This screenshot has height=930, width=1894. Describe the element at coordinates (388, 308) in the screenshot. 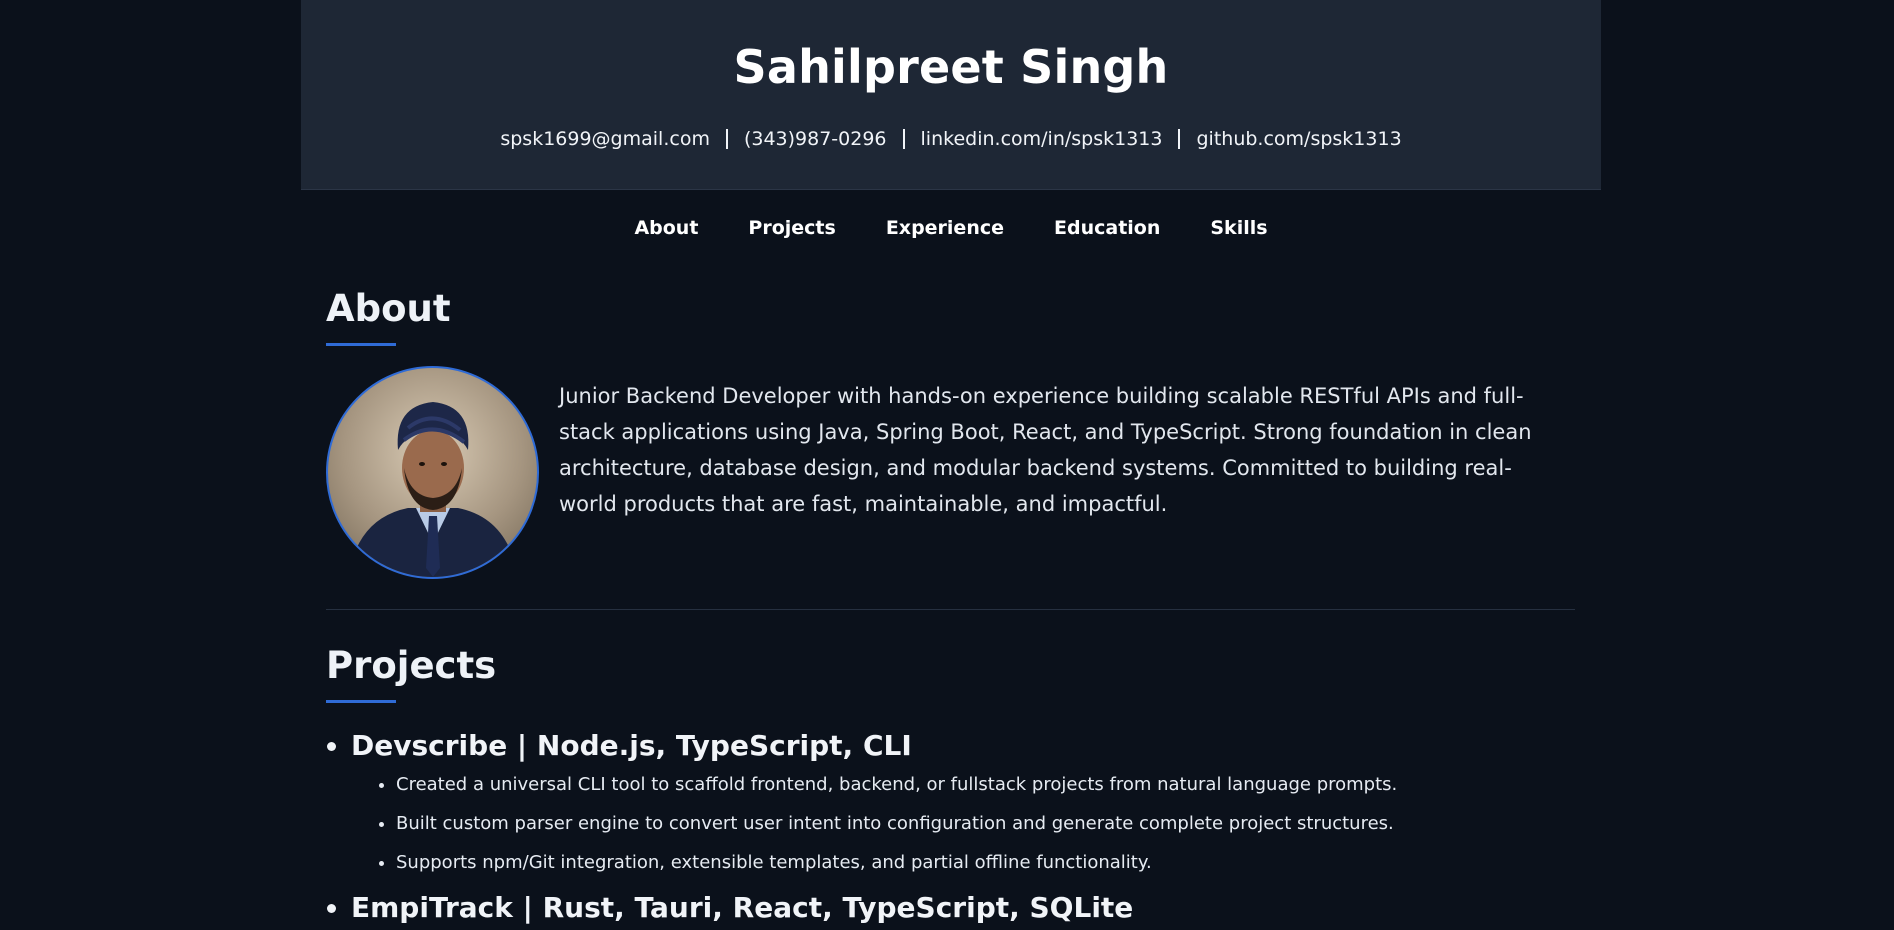

I see `about-heading: About` at that location.